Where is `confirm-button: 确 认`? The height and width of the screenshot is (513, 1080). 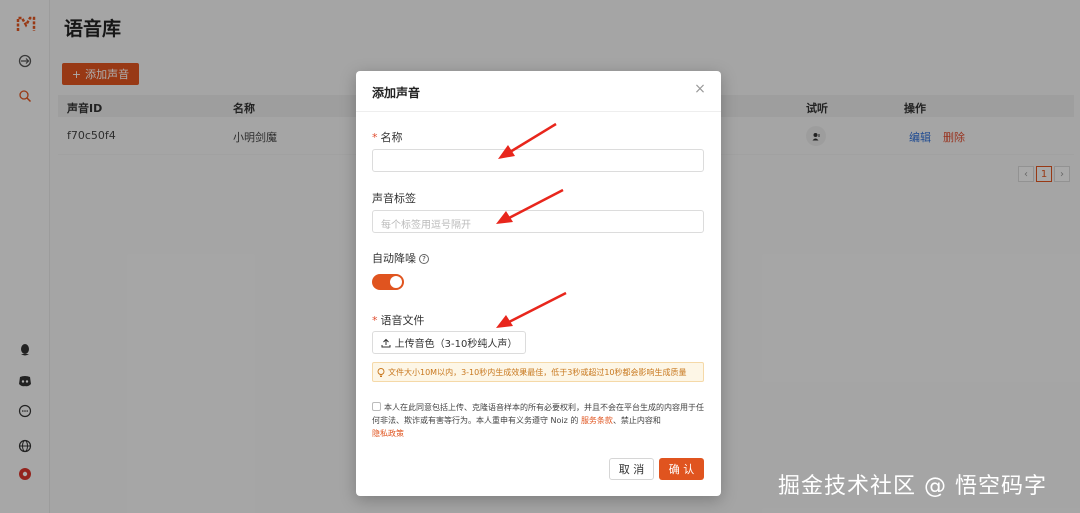 confirm-button: 确 认 is located at coordinates (681, 469).